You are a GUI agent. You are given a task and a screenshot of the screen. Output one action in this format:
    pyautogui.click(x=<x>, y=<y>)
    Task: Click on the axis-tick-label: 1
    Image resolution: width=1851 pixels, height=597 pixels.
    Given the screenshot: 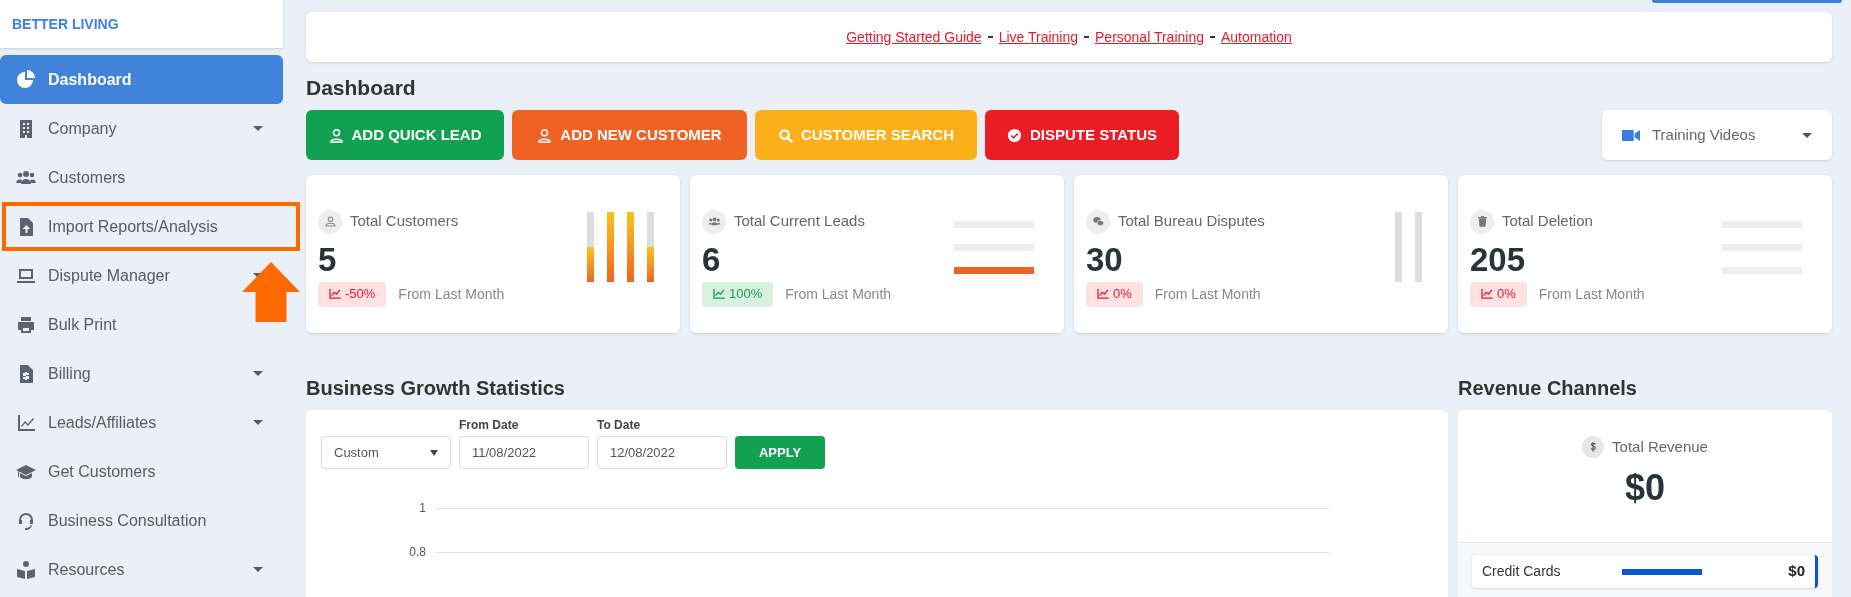 What is the action you would take?
    pyautogui.click(x=422, y=508)
    